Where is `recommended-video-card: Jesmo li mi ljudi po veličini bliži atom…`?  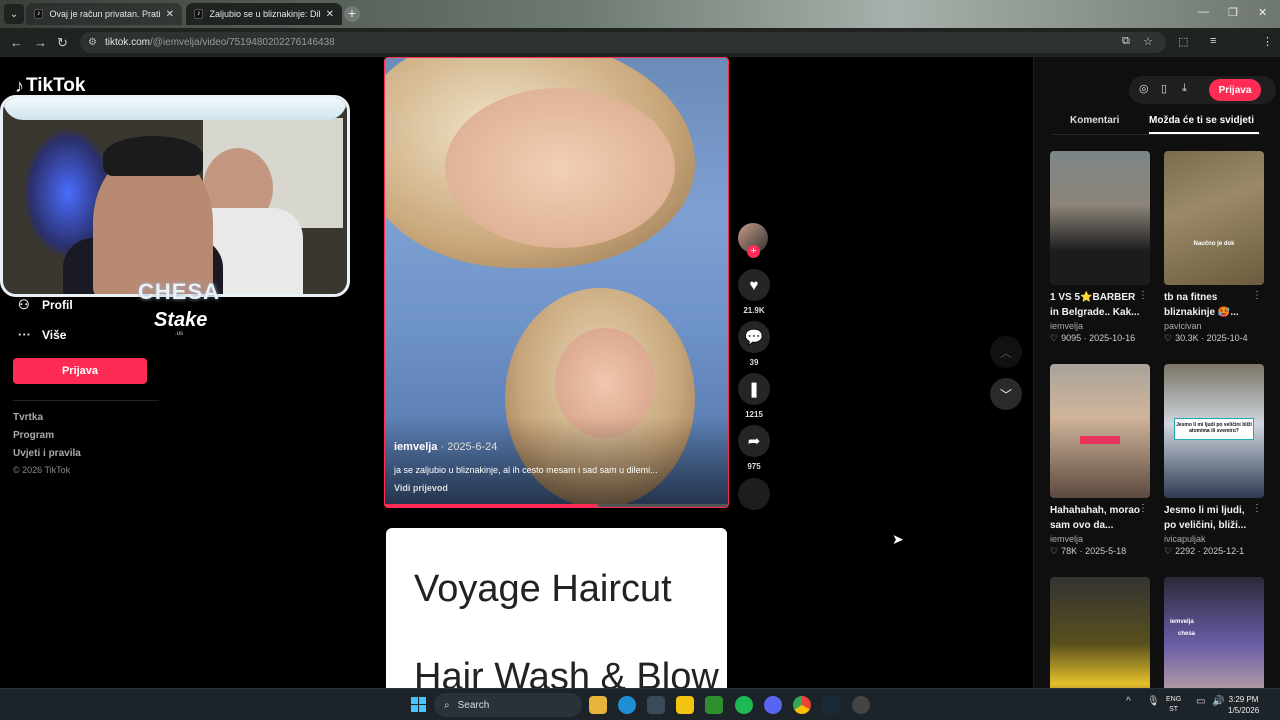
recommended-video-card: Jesmo li mi ljudi po veličini bliži atom… is located at coordinates (1214, 460).